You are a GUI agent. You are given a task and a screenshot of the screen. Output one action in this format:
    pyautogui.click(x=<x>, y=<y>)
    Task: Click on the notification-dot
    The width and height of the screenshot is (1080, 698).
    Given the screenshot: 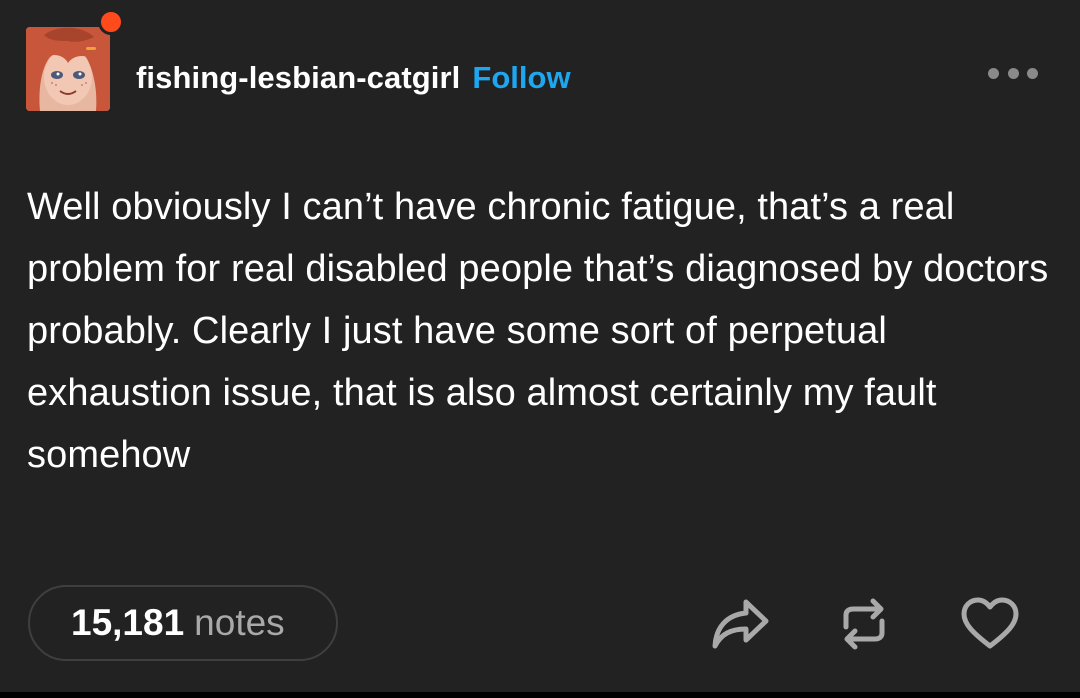 What is the action you would take?
    pyautogui.click(x=111, y=22)
    